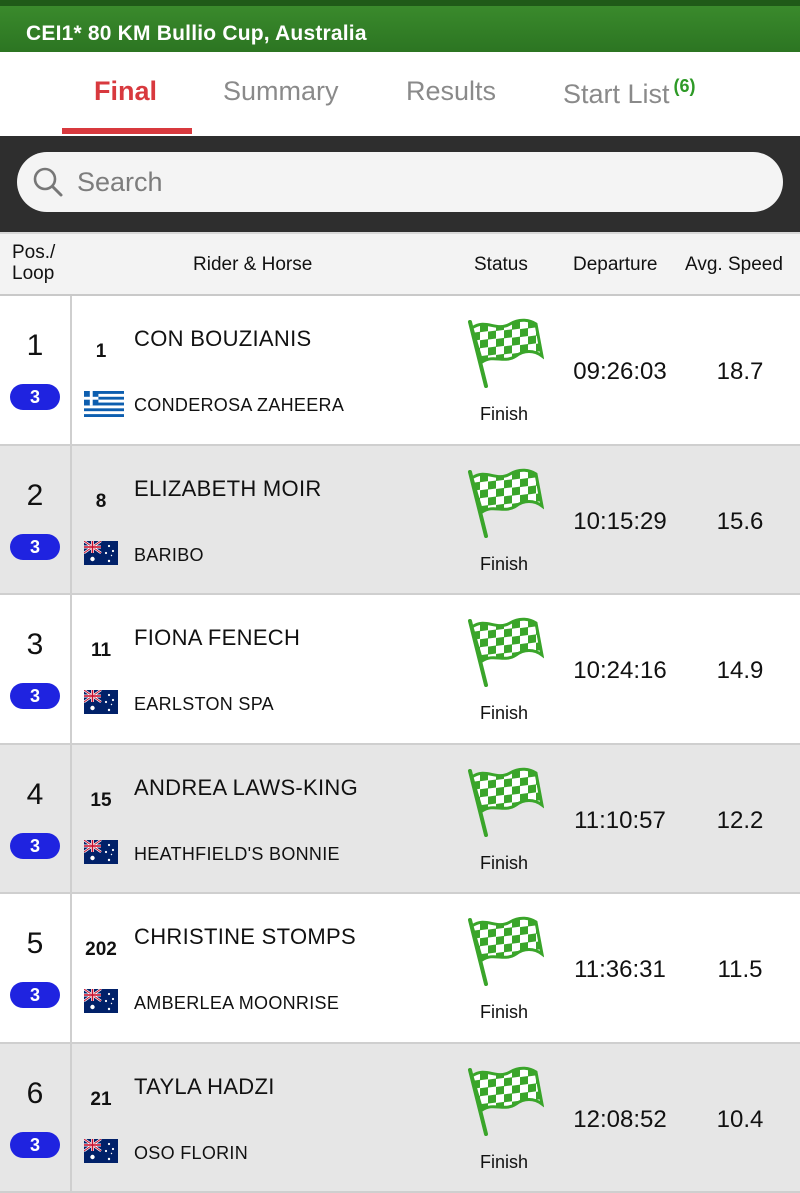 The height and width of the screenshot is (1193, 800). What do you see at coordinates (620, 371) in the screenshot?
I see `departure-time: 09:26:03` at bounding box center [620, 371].